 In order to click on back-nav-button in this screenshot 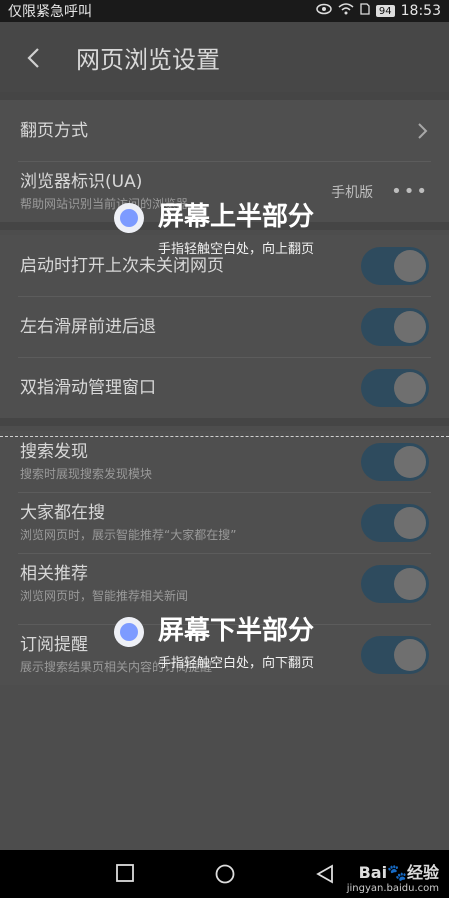, I will do `click(325, 876)`.